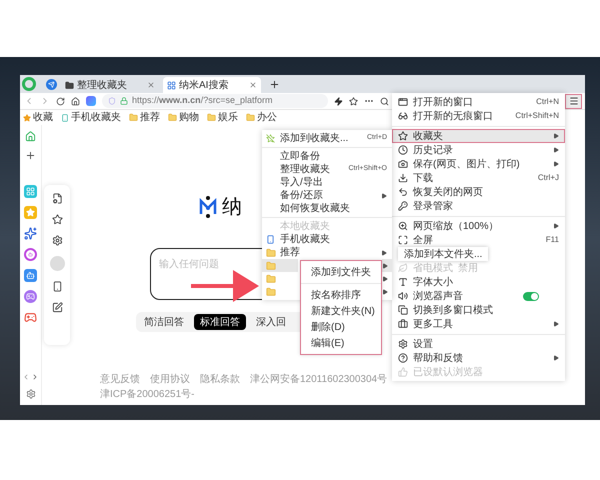 This screenshot has height=480, width=600. What do you see at coordinates (547, 102) in the screenshot?
I see `shortcut-text: Ctrl+N` at bounding box center [547, 102].